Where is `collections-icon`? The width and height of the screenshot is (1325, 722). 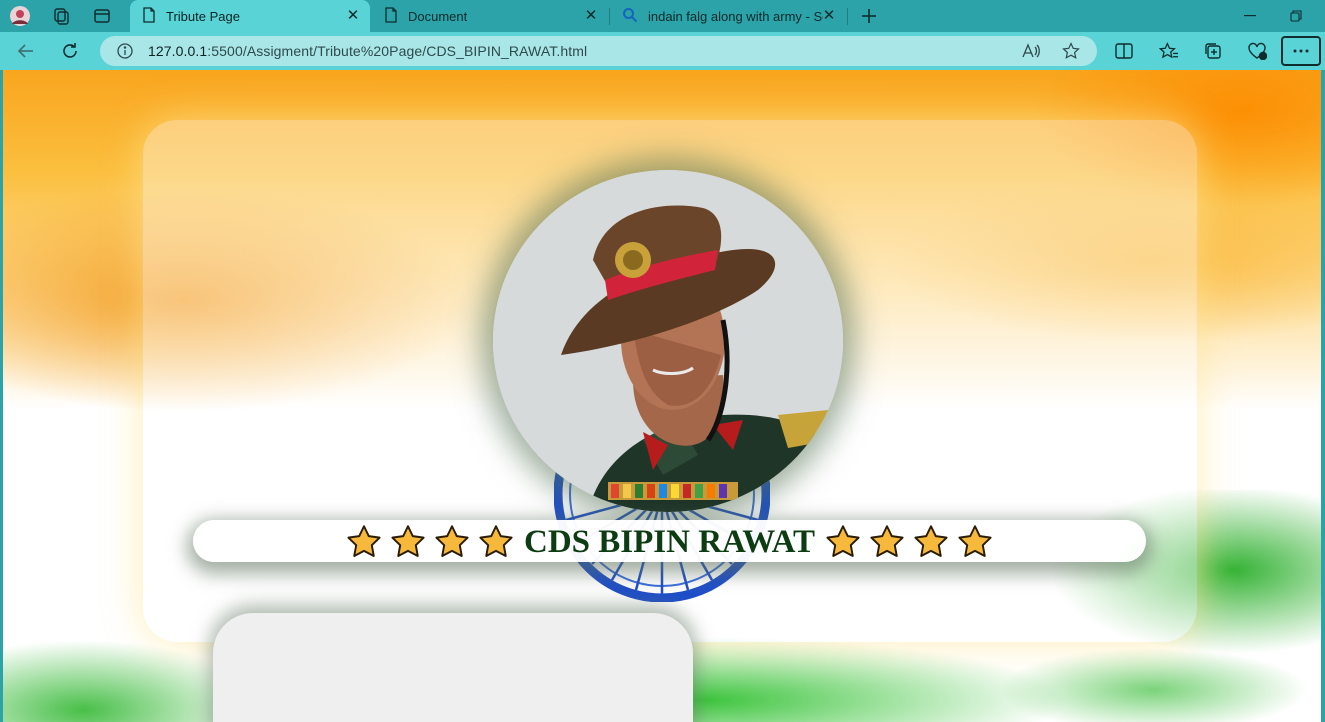 collections-icon is located at coordinates (1213, 51).